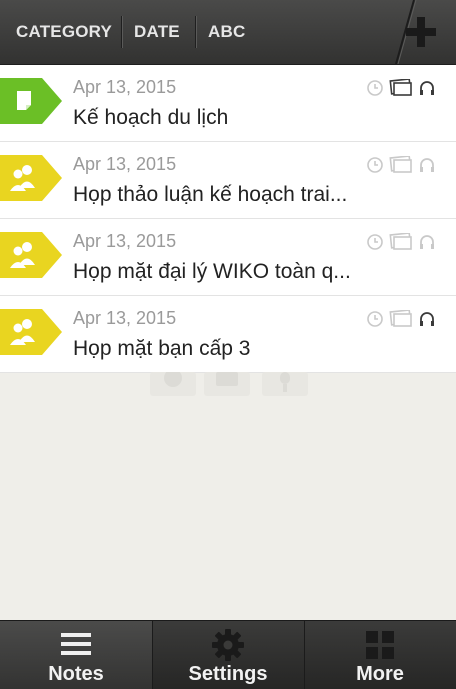 The image size is (456, 689). I want to click on grid-icon, so click(380, 645).